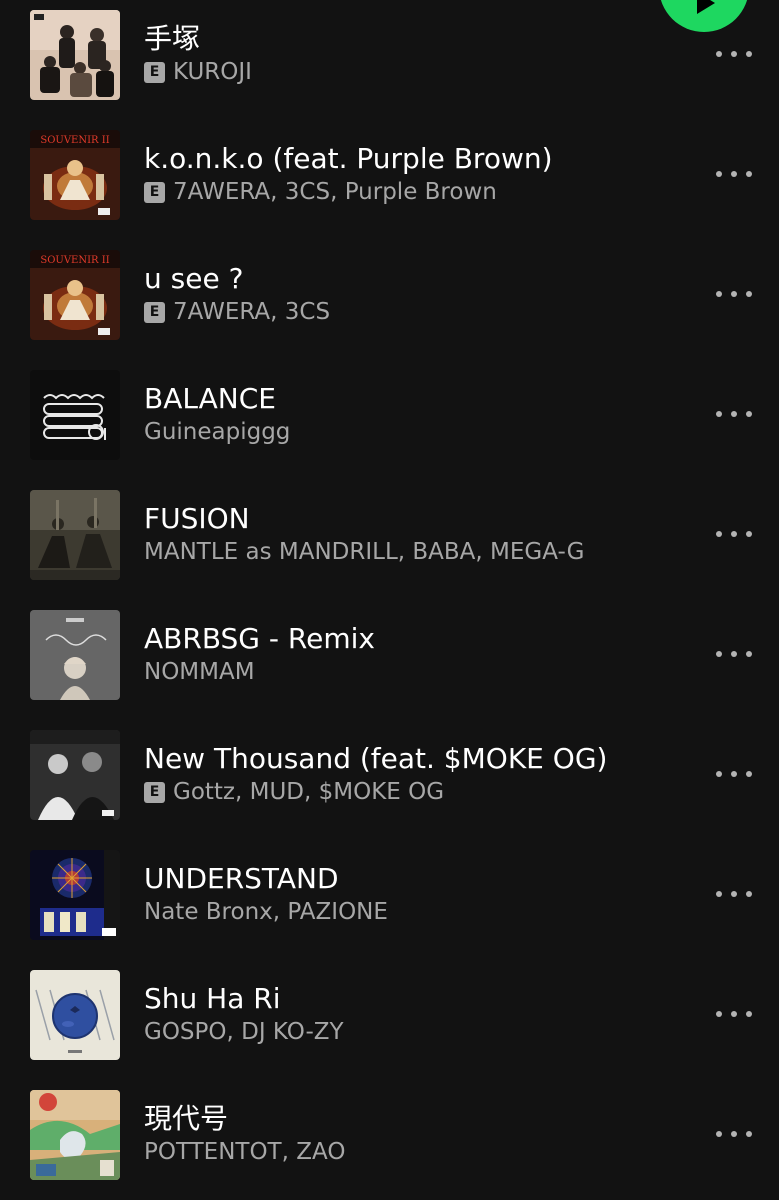 This screenshot has height=1200, width=779. I want to click on track-title: 現代号, so click(186, 1118).